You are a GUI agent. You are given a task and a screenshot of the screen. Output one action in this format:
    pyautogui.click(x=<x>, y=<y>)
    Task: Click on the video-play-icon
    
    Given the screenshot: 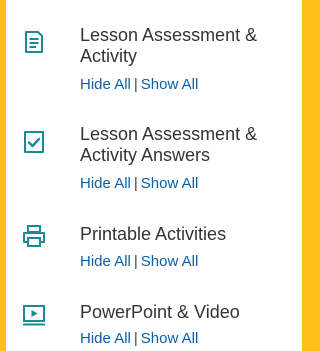 What is the action you would take?
    pyautogui.click(x=34, y=315)
    